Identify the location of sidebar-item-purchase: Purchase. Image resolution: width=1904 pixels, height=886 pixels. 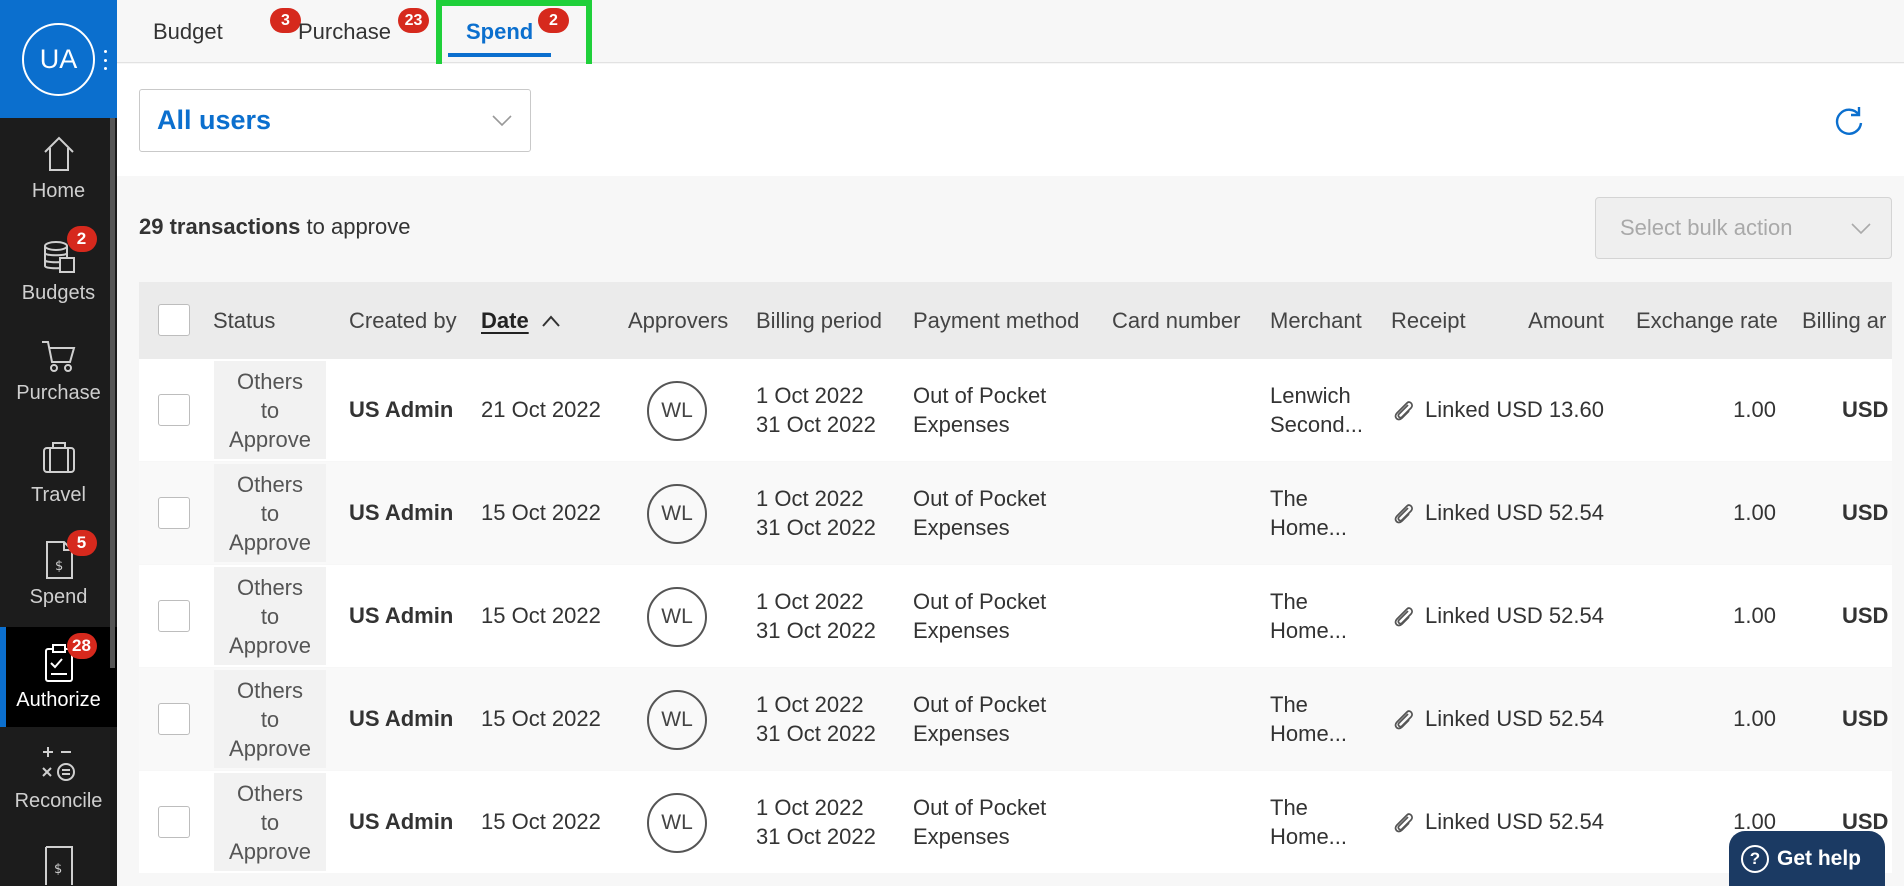
(58, 370).